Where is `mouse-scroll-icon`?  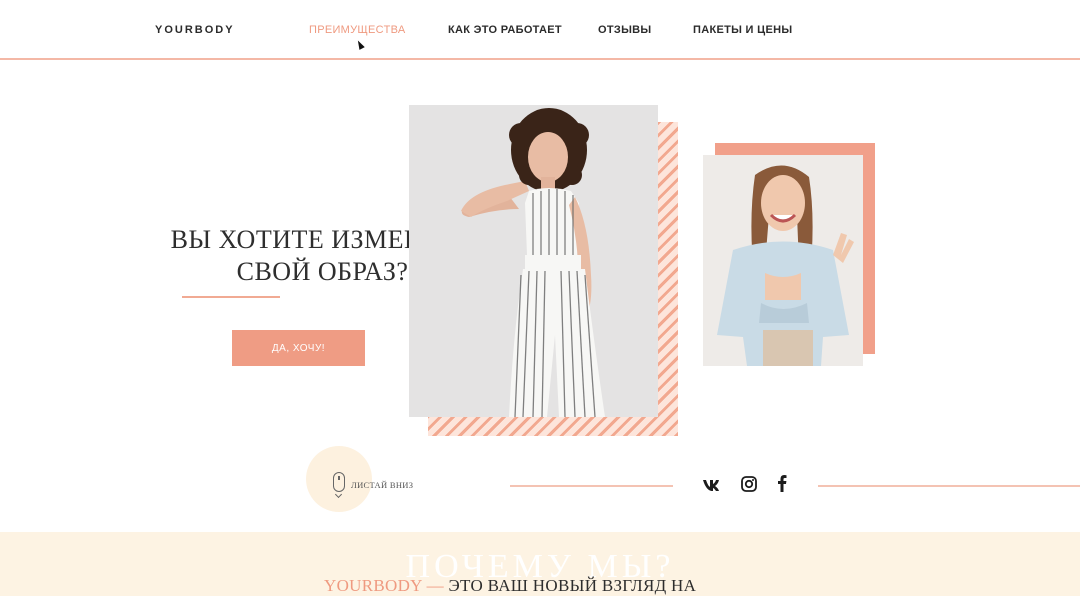
mouse-scroll-icon is located at coordinates (339, 482).